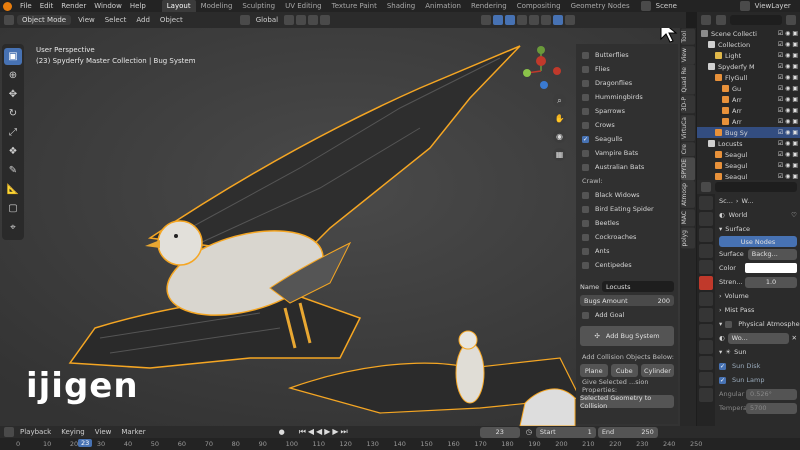 The image size is (800, 450). What do you see at coordinates (627, 315) in the screenshot?
I see `add-goal-toggle: Add Goal` at bounding box center [627, 315].